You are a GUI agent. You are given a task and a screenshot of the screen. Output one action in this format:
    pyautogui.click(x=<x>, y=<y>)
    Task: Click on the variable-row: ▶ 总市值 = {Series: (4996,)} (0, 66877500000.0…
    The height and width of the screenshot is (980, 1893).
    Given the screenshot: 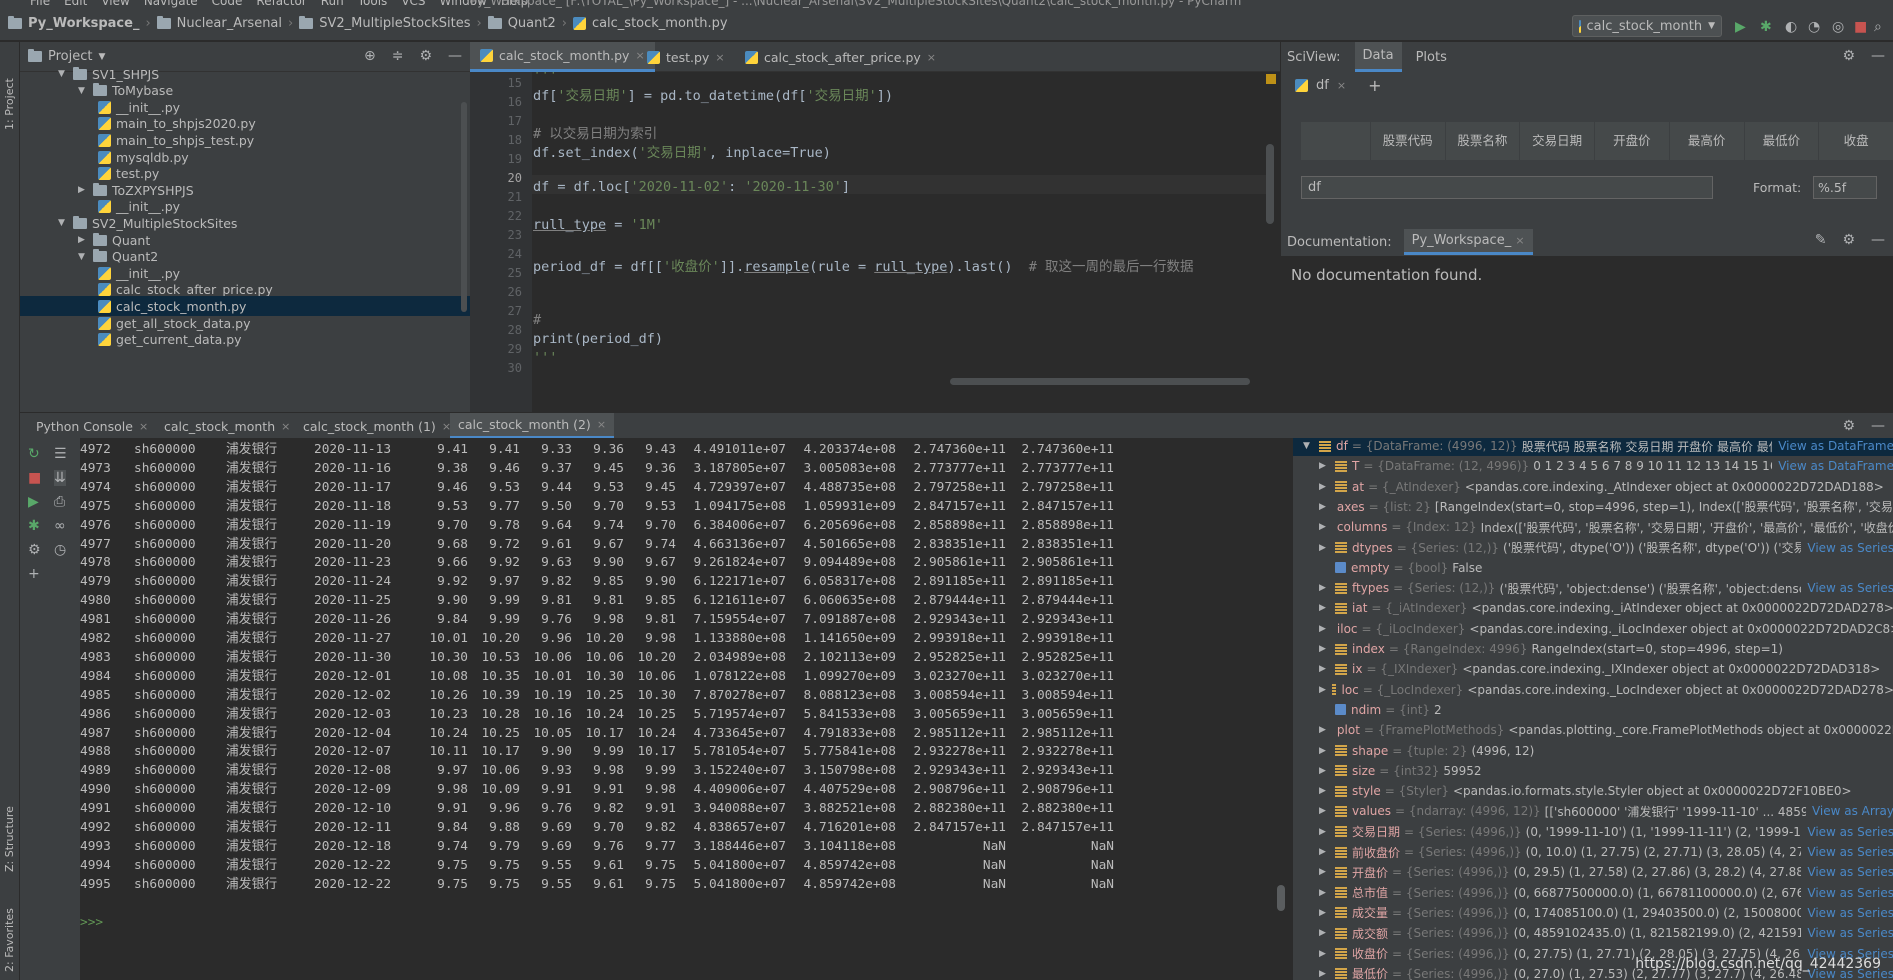 What is the action you would take?
    pyautogui.click(x=1593, y=893)
    